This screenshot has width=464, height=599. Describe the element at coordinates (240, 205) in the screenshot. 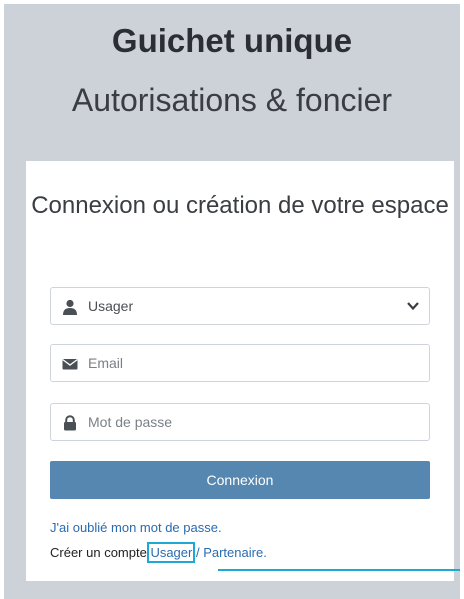

I see `login-heading: Connexion ou création de votre espace` at that location.